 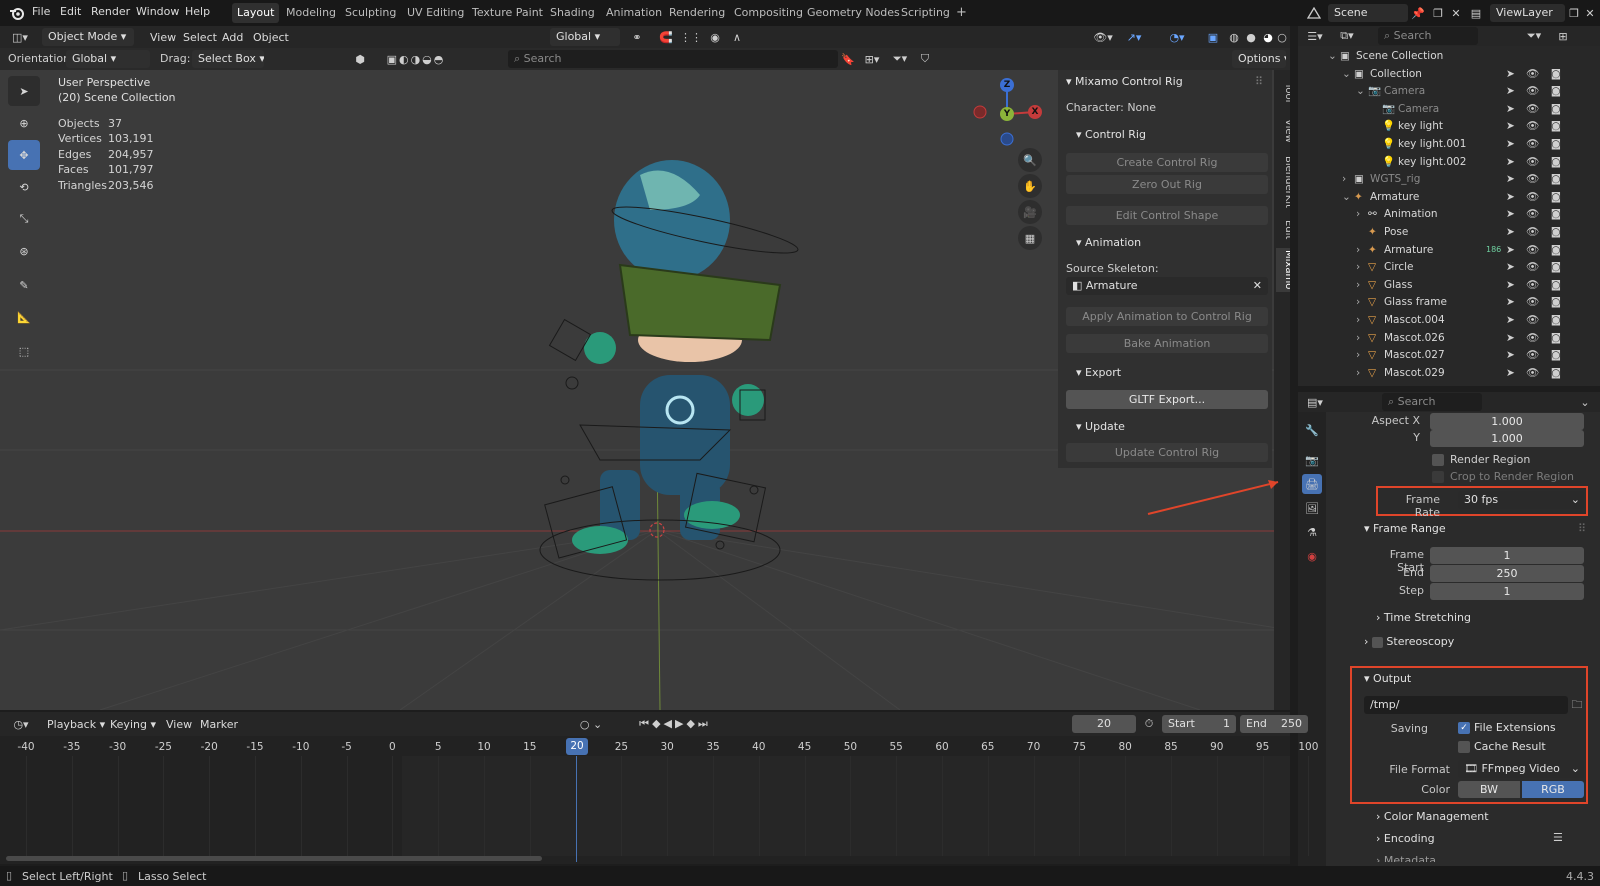 I want to click on output-header: ▾ Output, so click(x=1387, y=678).